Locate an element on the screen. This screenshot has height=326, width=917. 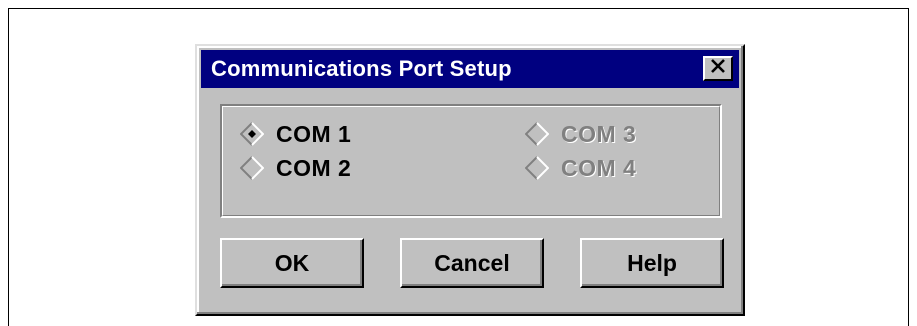
radio-com4: COM 4 is located at coordinates (580, 168).